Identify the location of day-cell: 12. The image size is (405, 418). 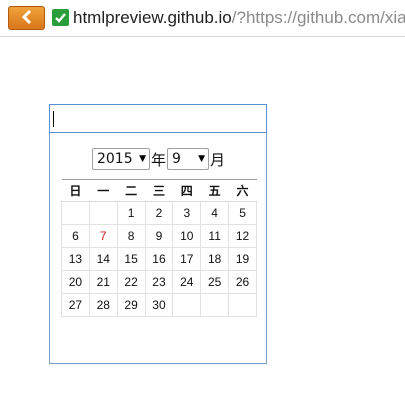
(242, 236).